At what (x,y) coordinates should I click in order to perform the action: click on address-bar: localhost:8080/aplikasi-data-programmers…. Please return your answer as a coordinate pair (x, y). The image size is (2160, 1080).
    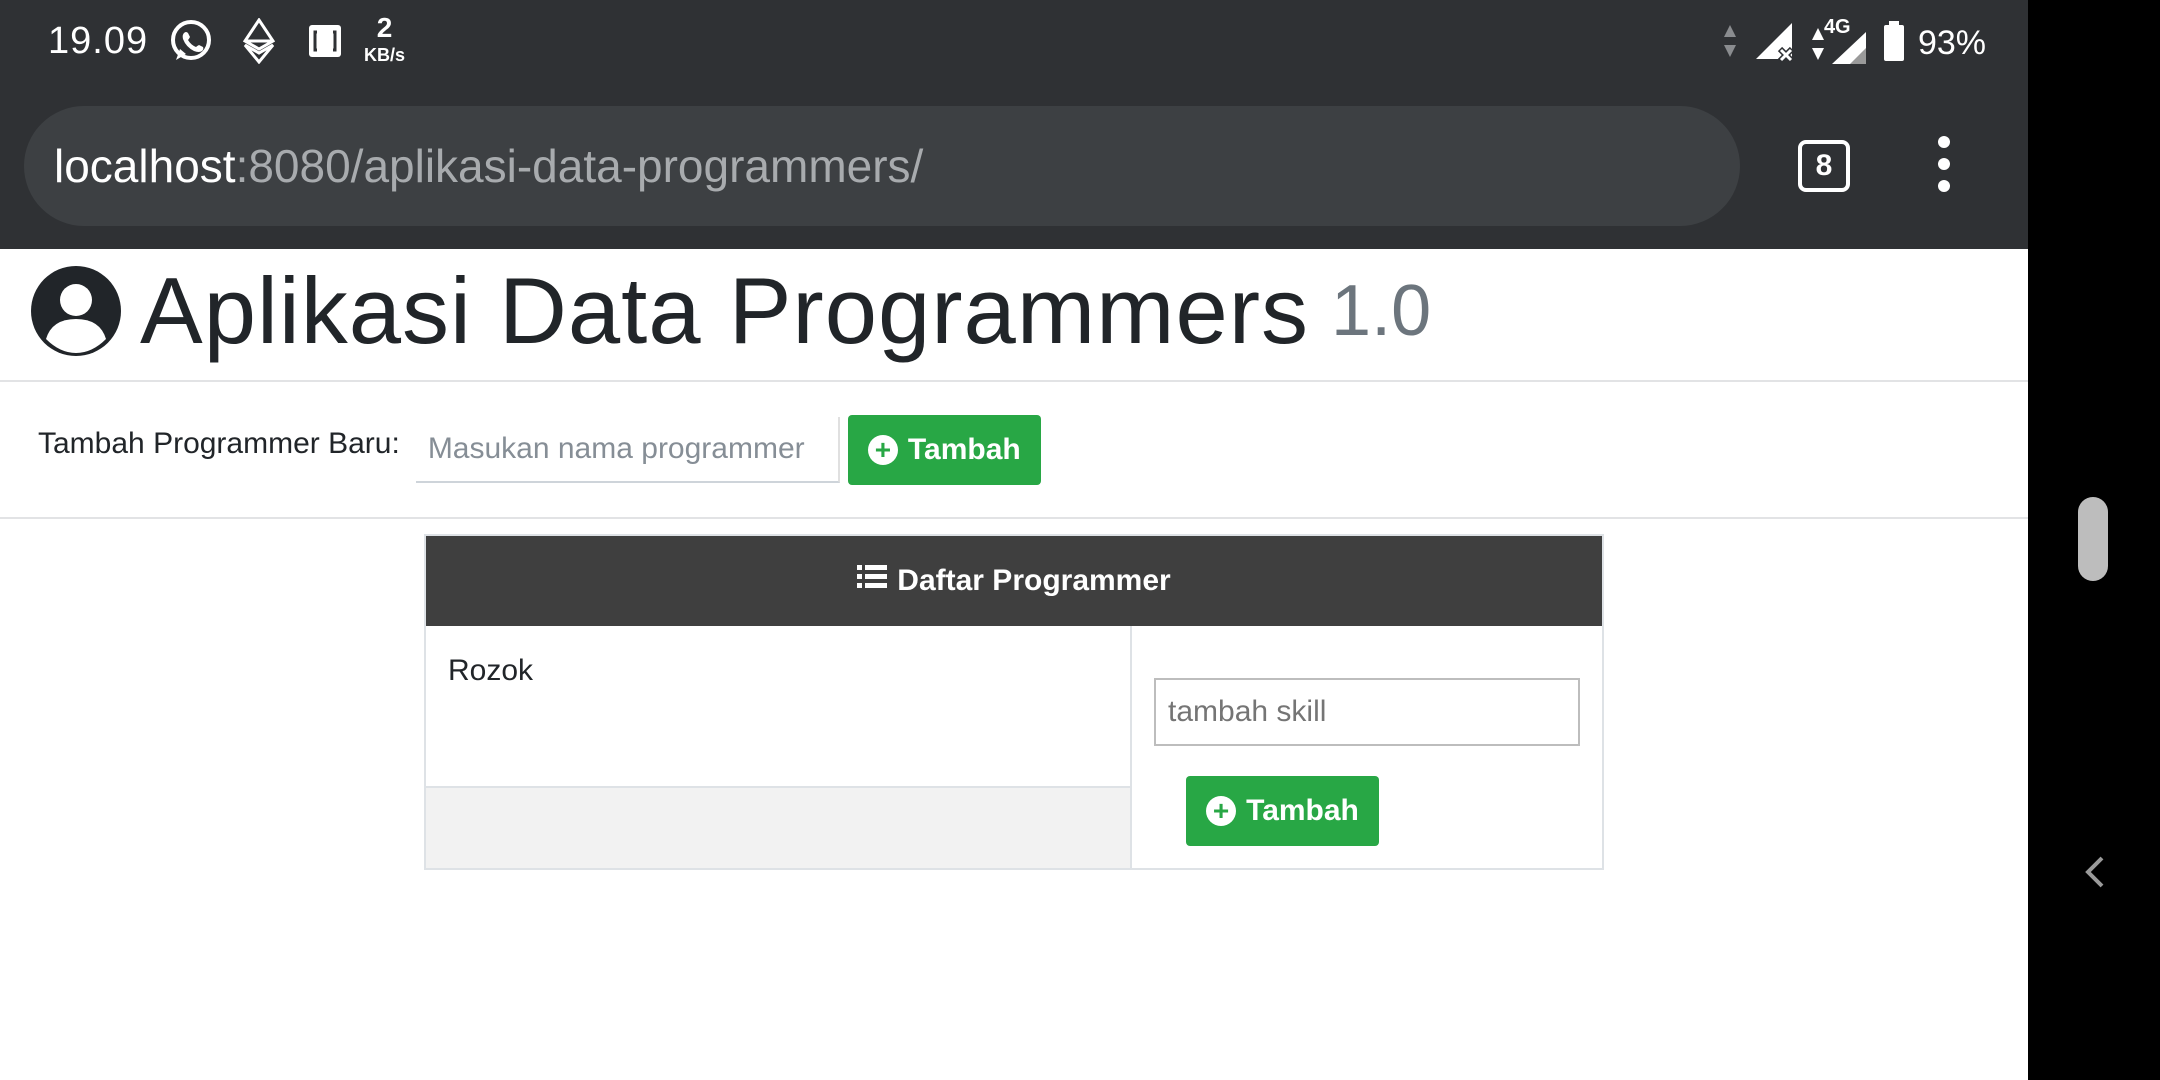
    Looking at the image, I should click on (882, 166).